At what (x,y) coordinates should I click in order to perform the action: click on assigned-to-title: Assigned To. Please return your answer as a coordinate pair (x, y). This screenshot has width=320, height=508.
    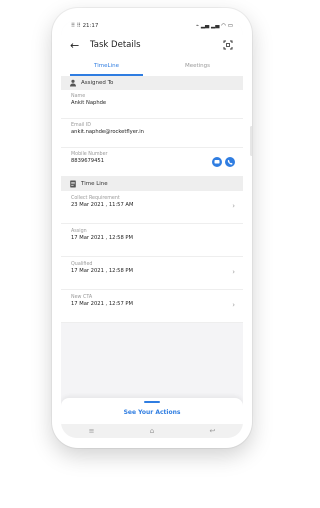
    Looking at the image, I should click on (97, 83).